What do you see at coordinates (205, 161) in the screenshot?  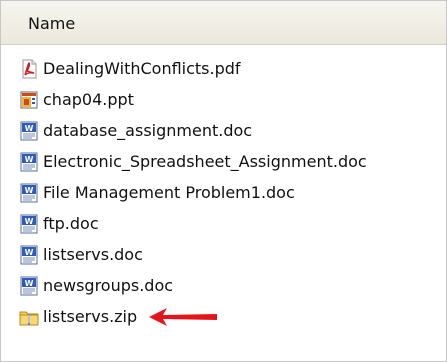 I see `file-name: Electronic_Spreadsheet_Assignment.doc` at bounding box center [205, 161].